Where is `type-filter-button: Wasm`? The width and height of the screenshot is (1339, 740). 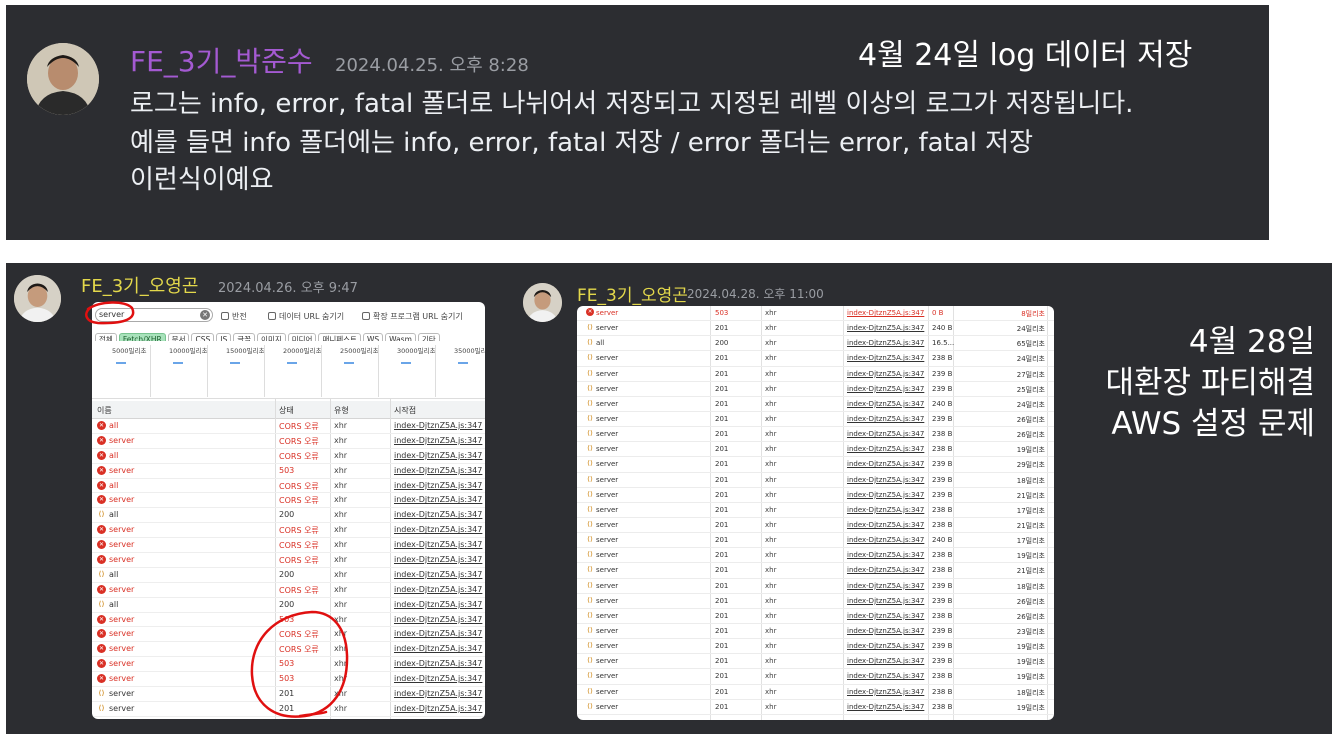 type-filter-button: Wasm is located at coordinates (400, 337).